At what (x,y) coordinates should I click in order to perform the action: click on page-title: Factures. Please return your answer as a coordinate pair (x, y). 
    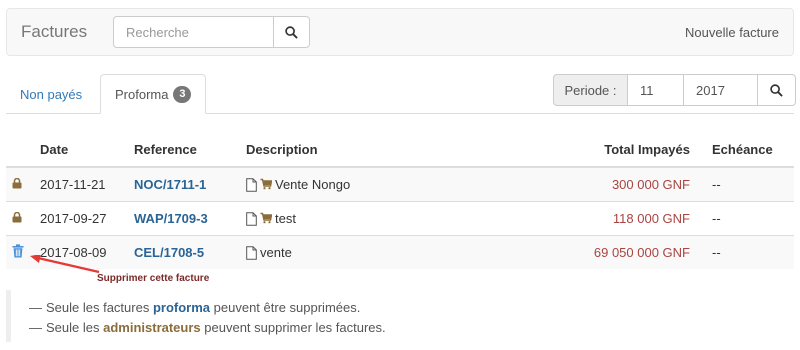
    Looking at the image, I should click on (54, 31).